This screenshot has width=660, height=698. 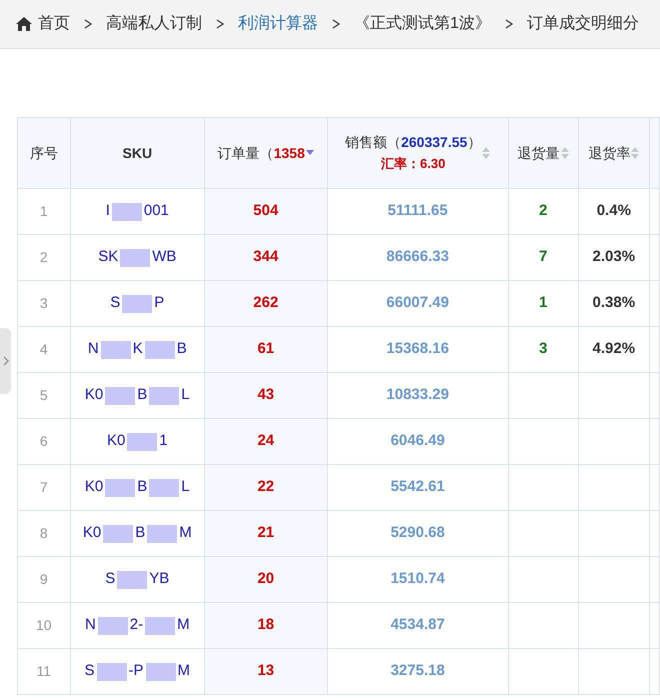 I want to click on order-count: 18, so click(x=265, y=625).